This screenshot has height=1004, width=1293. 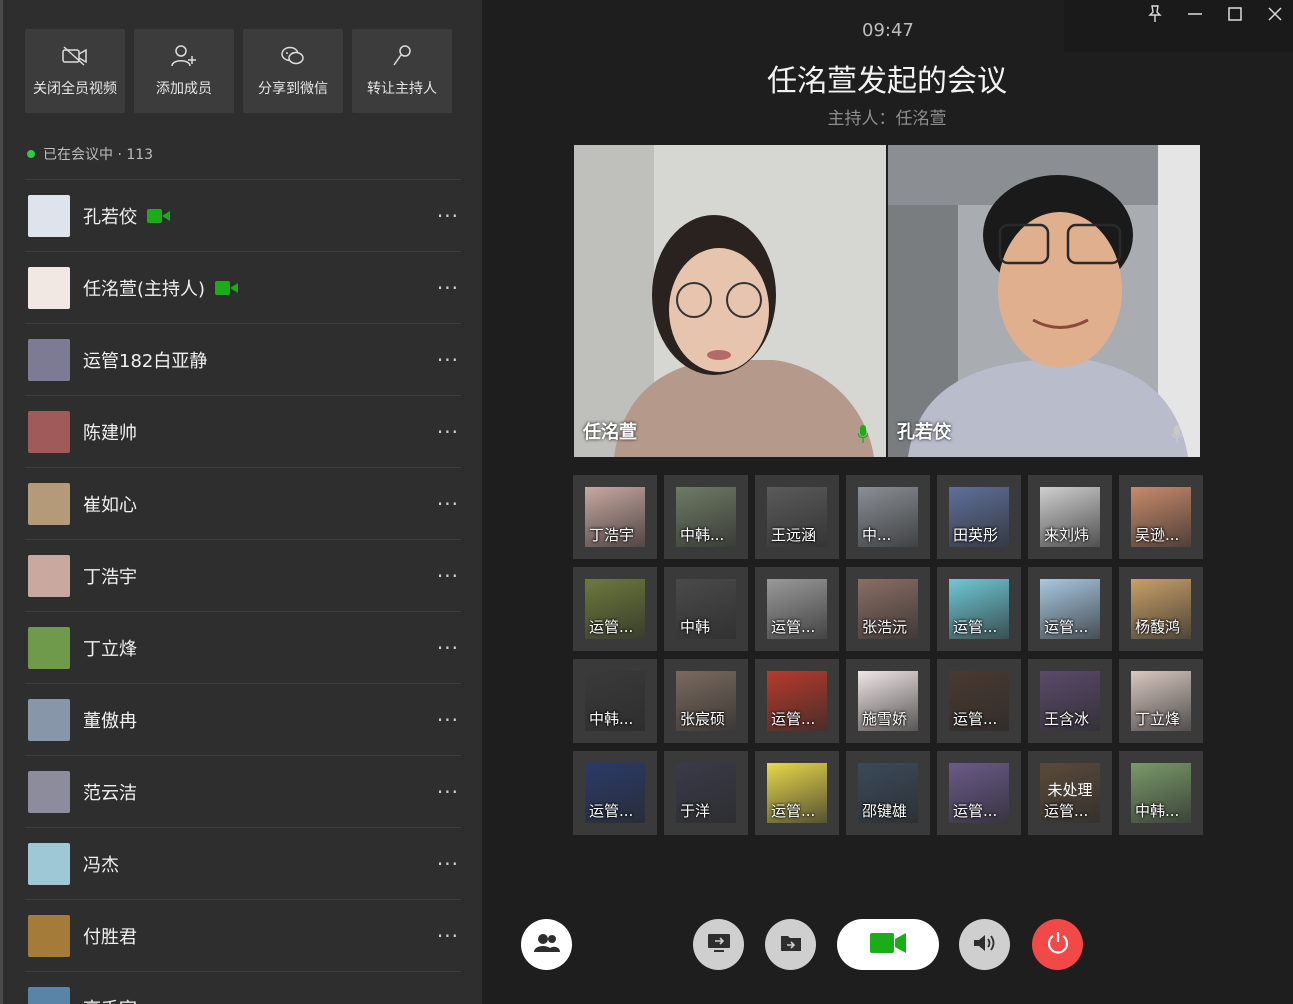 I want to click on share-screen-button, so click(x=718, y=944).